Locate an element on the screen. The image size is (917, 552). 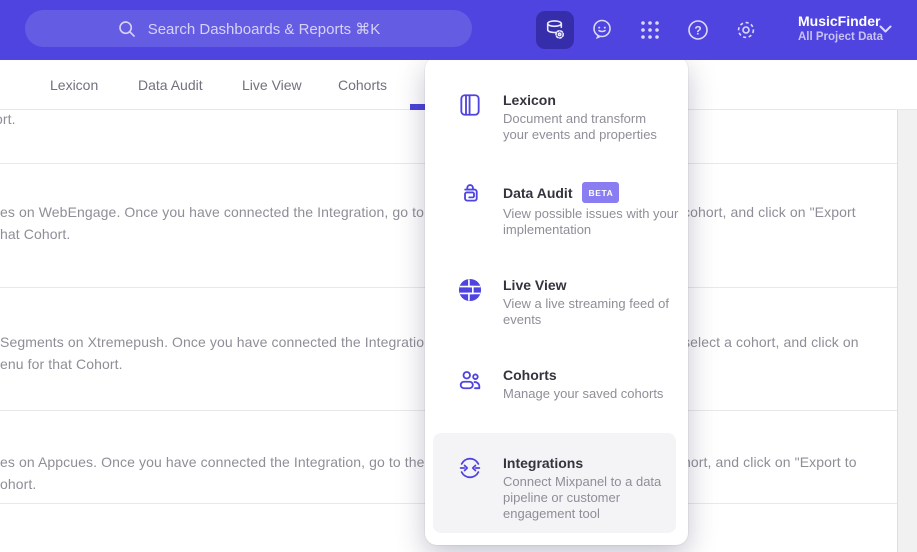
menu-item-title: Lexicon is located at coordinates (529, 100).